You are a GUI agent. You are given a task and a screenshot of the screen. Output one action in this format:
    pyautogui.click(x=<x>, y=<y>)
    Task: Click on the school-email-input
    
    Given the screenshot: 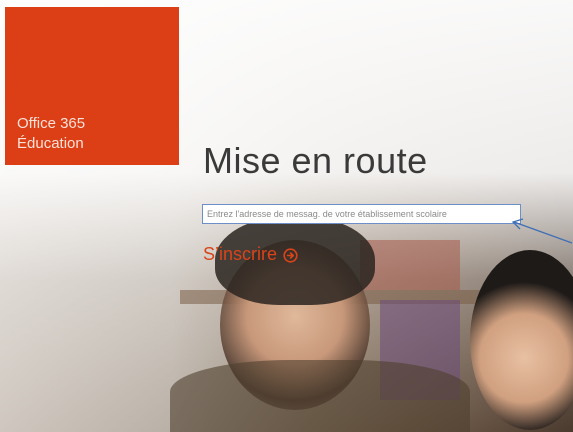 What is the action you would take?
    pyautogui.click(x=361, y=214)
    